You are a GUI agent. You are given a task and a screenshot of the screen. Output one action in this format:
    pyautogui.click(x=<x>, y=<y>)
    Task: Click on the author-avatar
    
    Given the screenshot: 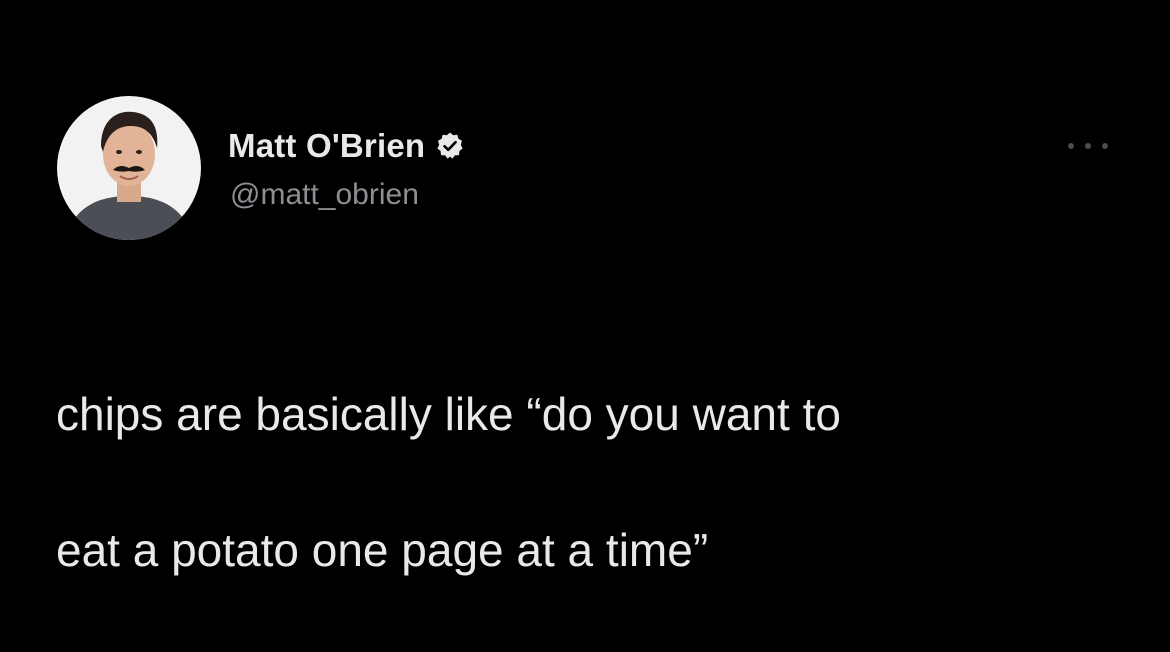 What is the action you would take?
    pyautogui.click(x=129, y=168)
    